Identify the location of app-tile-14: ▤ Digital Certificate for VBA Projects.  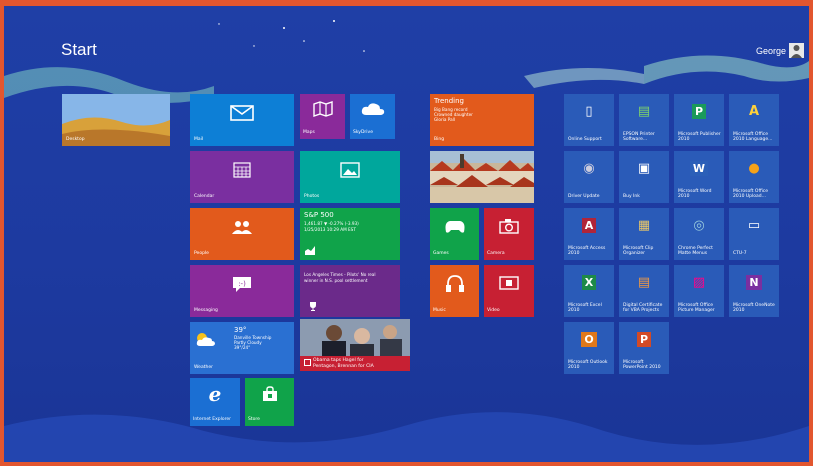
(644, 291).